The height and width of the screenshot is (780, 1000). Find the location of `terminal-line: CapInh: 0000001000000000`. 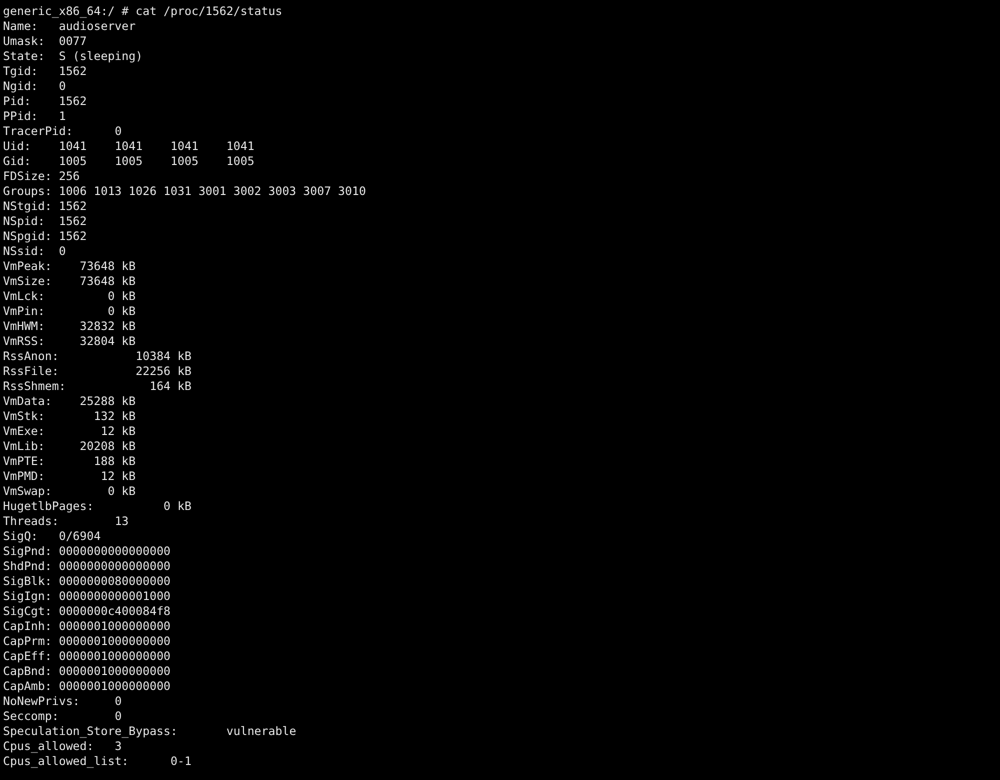

terminal-line: CapInh: 0000001000000000 is located at coordinates (87, 626).